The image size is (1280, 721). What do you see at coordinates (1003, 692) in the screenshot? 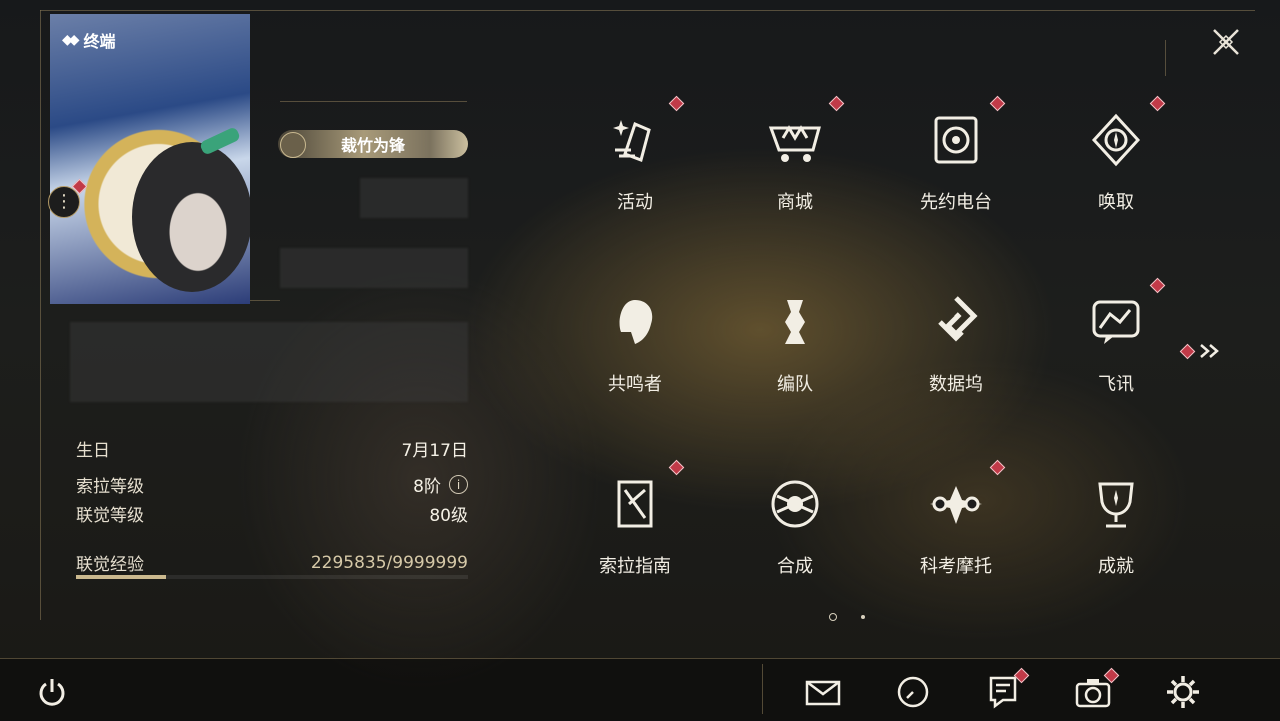
I see `notice-icon` at bounding box center [1003, 692].